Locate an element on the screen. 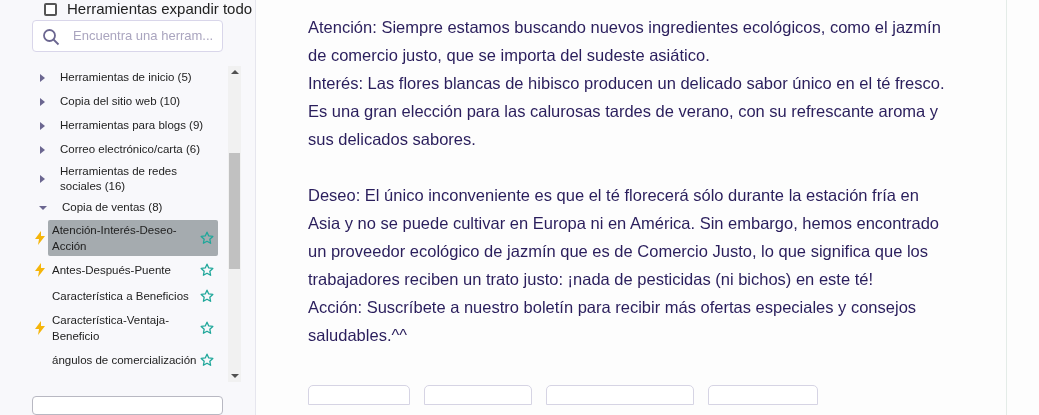  expand-all-label: Herramientas expandir todo is located at coordinates (160, 9).